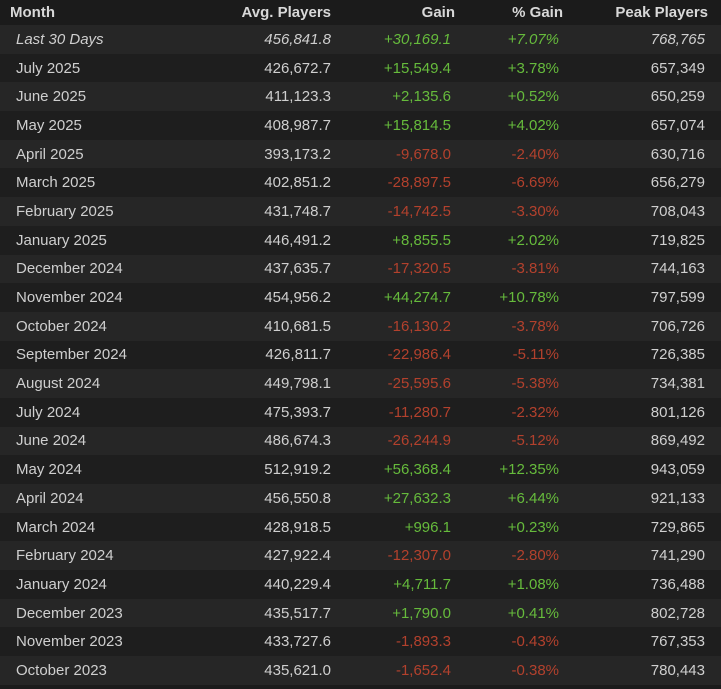  I want to click on gain-cell: -12,307.0, so click(403, 556).